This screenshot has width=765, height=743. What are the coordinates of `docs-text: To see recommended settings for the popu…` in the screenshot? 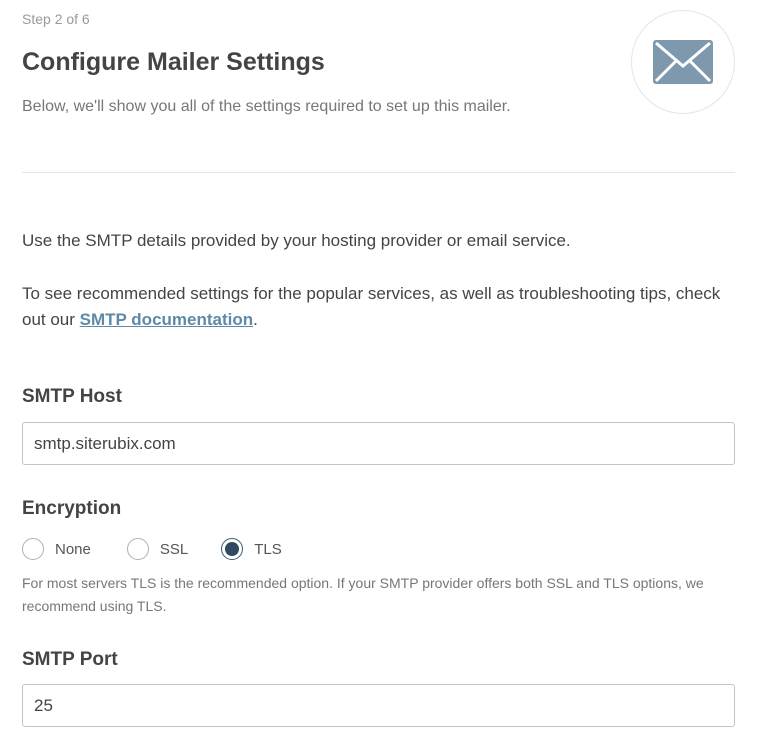 It's located at (382, 307).